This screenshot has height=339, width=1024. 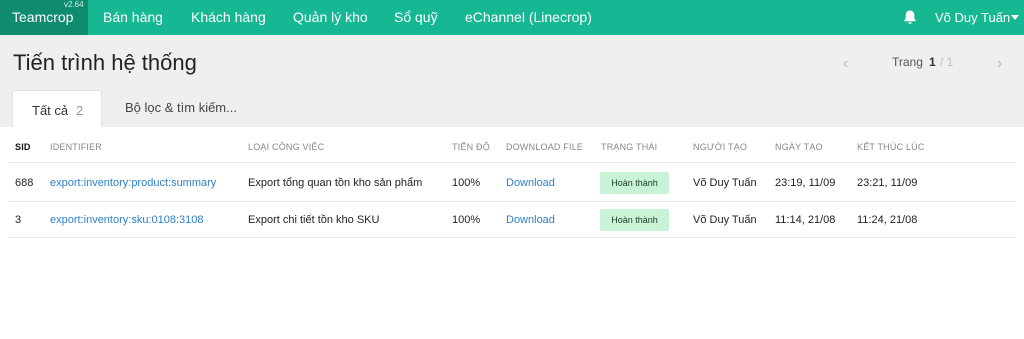 What do you see at coordinates (629, 147) in the screenshot?
I see `col-header-status: TRẠNG THÁI` at bounding box center [629, 147].